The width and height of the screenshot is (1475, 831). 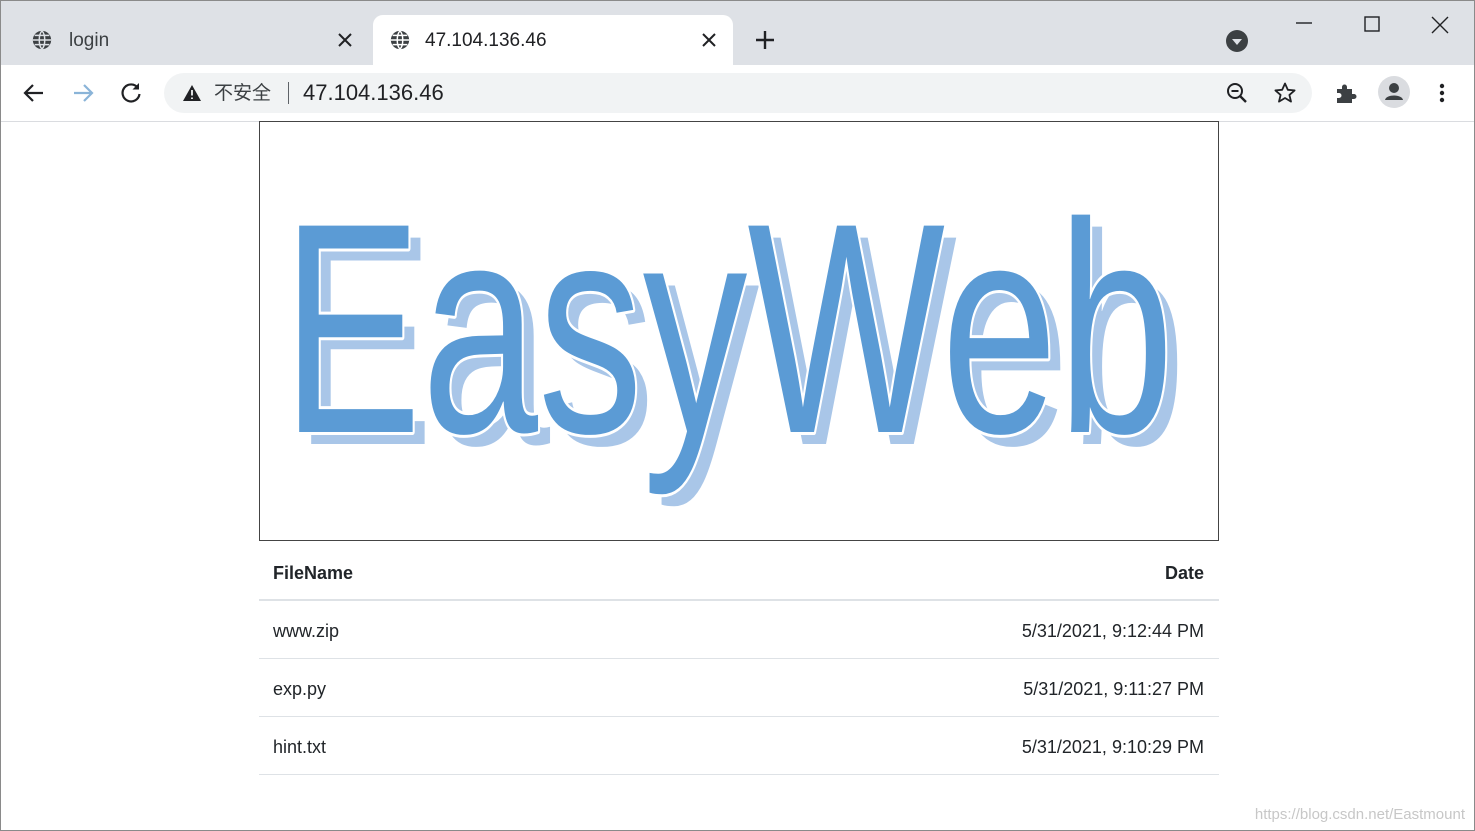 I want to click on extensions-puzzle-icon, so click(x=1346, y=93).